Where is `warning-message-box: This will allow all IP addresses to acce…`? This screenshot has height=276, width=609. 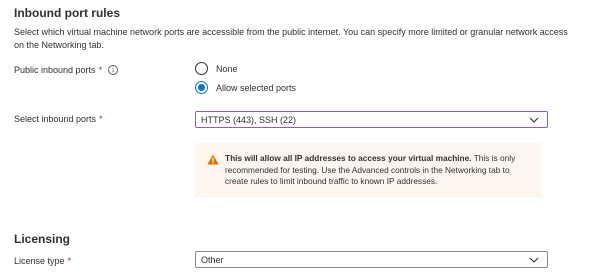
warning-message-box: This will allow all IP addresses to acce… is located at coordinates (368, 170).